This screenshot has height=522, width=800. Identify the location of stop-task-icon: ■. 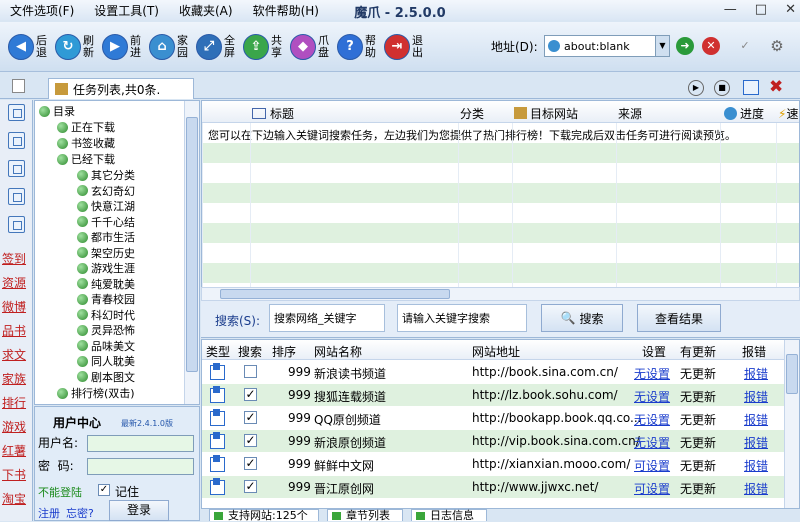
(722, 88).